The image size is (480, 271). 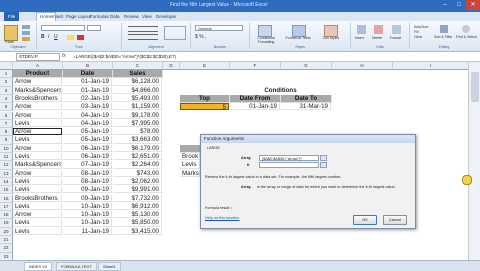 I want to click on currency-icon: $ % ,, so click(x=200, y=37).